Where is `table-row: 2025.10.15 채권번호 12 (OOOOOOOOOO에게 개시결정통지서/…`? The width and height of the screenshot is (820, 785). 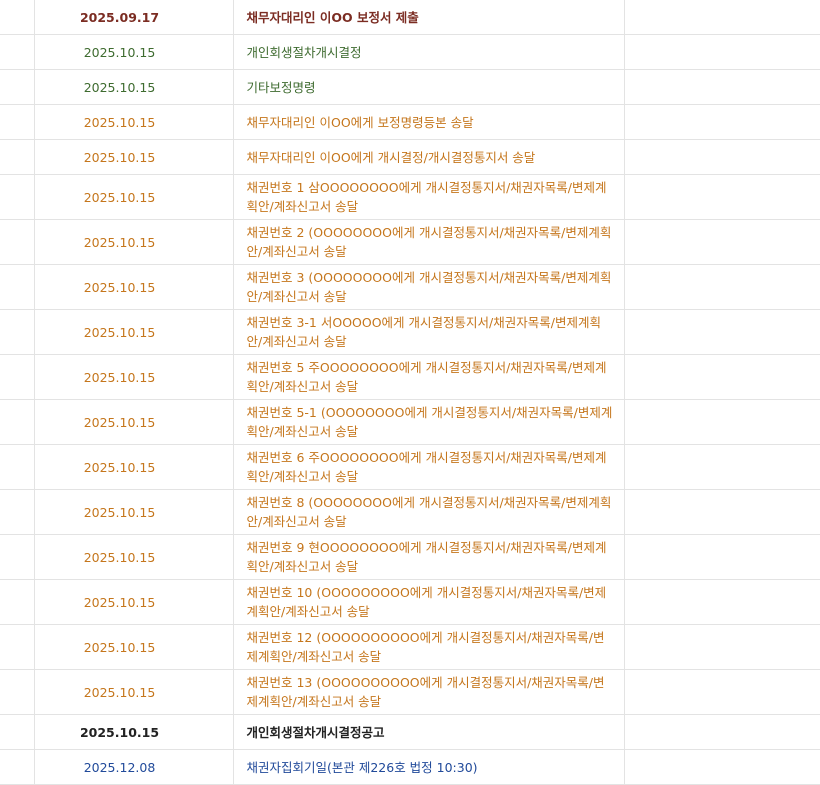 table-row: 2025.10.15 채권번호 12 (OOOOOOOOOO에게 개시결정통지서/… is located at coordinates (410, 647).